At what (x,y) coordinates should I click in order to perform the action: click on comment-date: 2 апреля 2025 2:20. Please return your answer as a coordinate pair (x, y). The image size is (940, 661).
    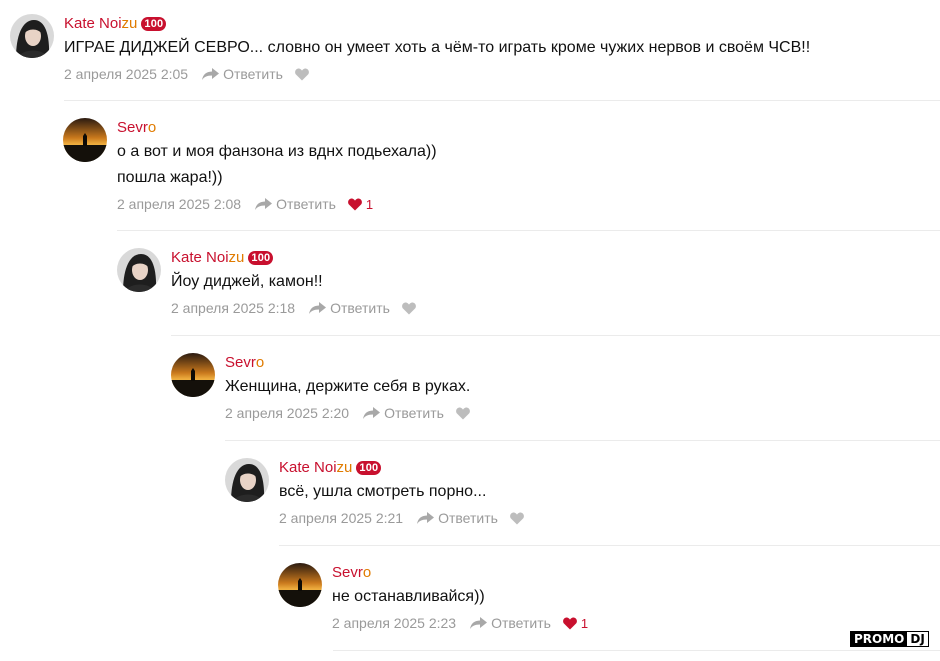
    Looking at the image, I should click on (287, 413).